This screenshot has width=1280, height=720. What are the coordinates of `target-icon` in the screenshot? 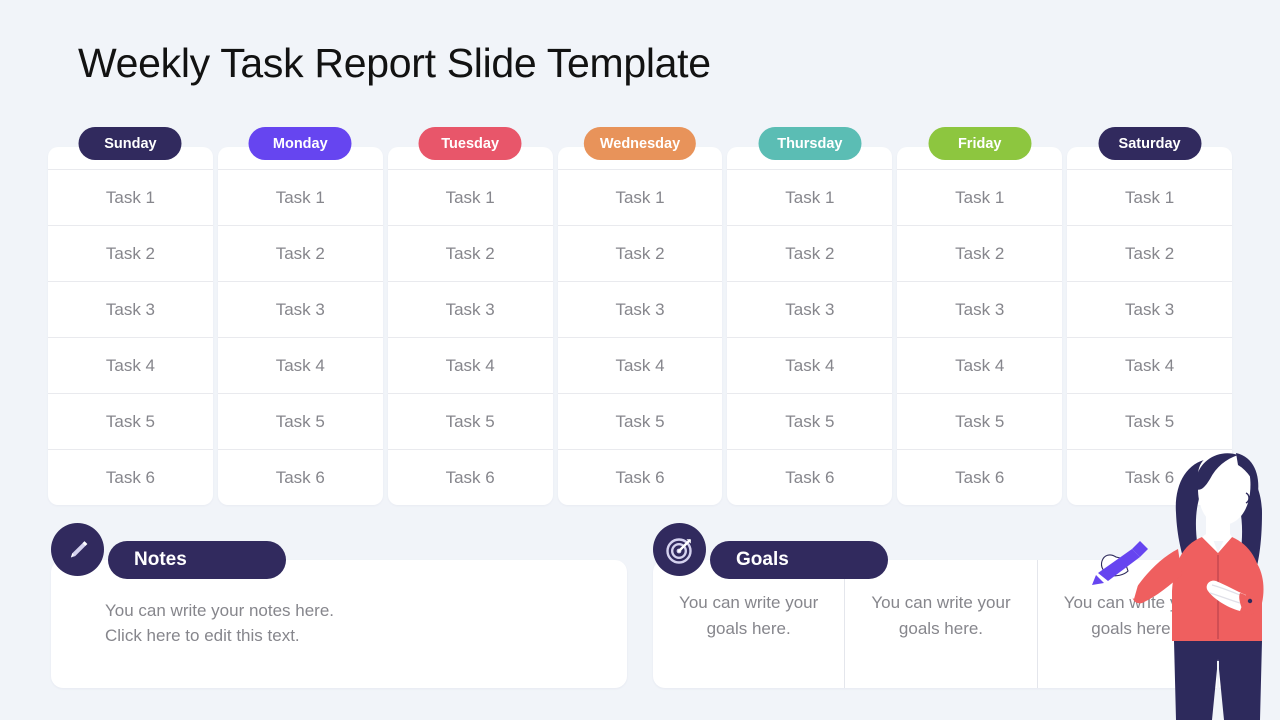 It's located at (679, 549).